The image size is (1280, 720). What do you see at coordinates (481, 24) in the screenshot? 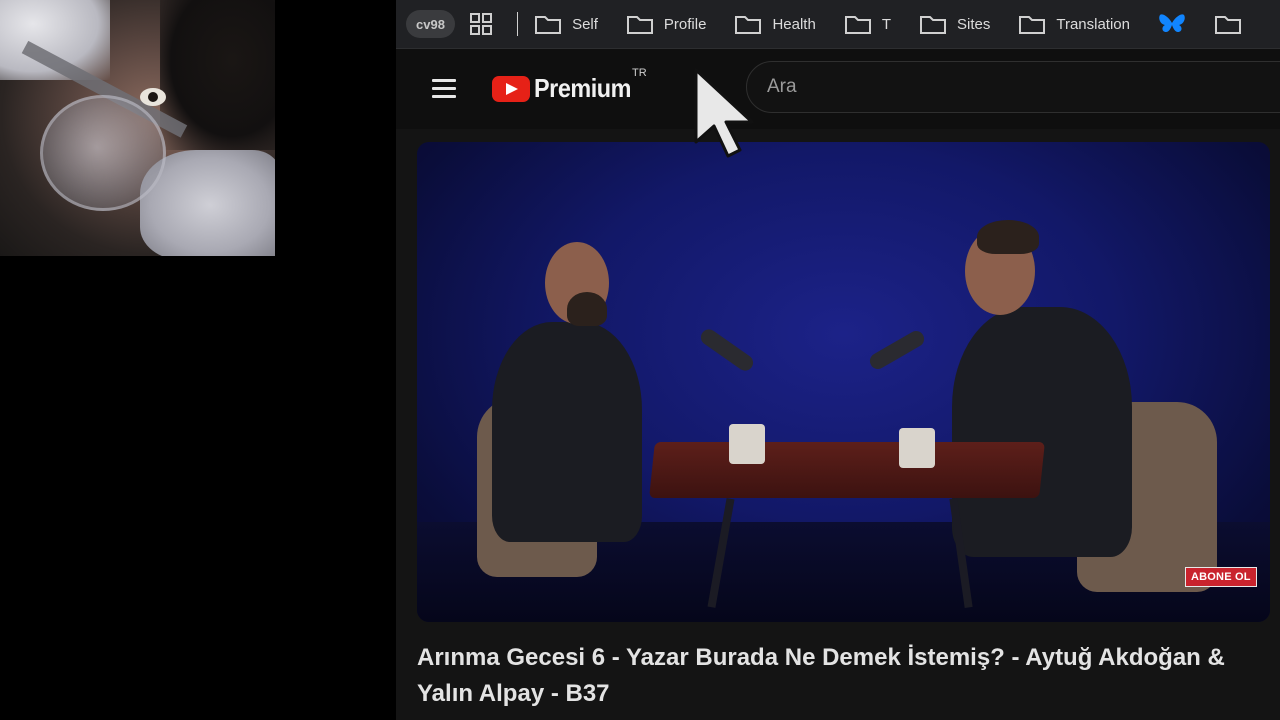
I see `apps-grid-icon` at bounding box center [481, 24].